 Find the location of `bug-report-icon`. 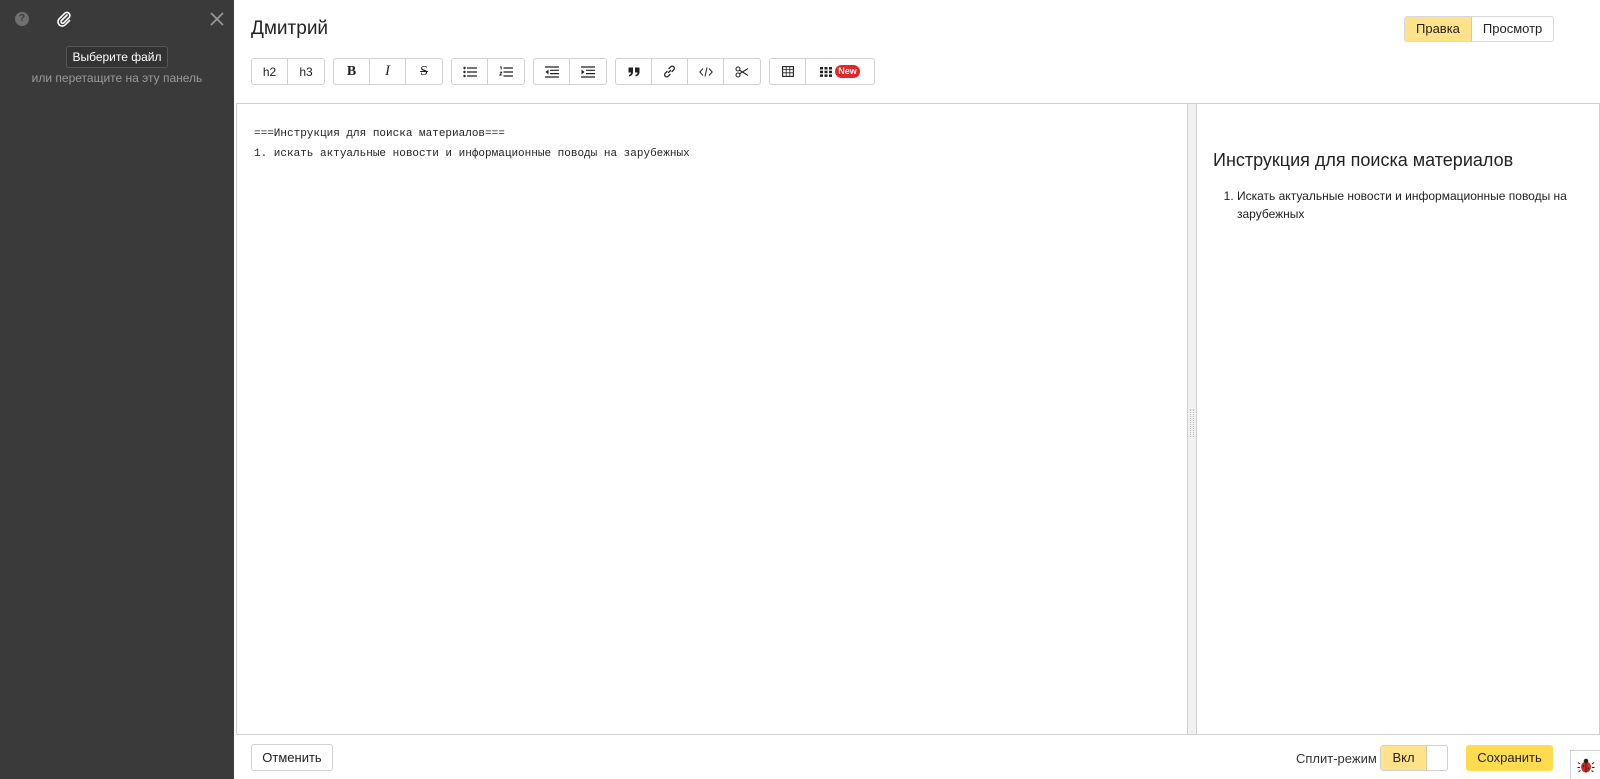

bug-report-icon is located at coordinates (1585, 764).